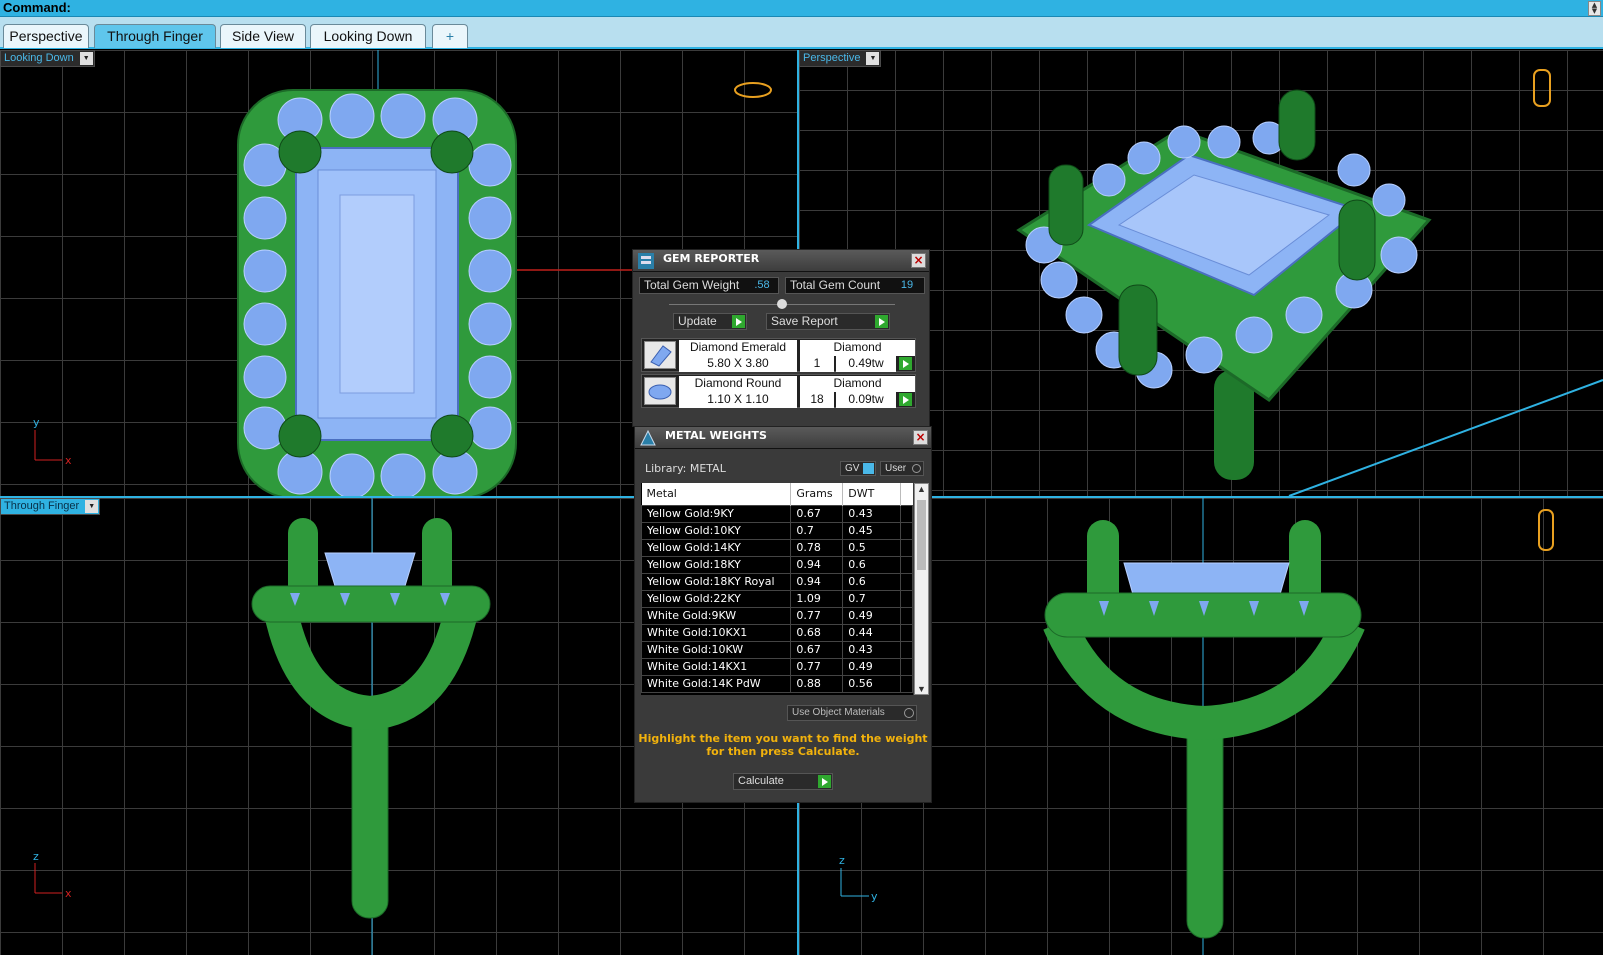 This screenshot has height=955, width=1603. I want to click on tab-side-view: Side View, so click(263, 36).